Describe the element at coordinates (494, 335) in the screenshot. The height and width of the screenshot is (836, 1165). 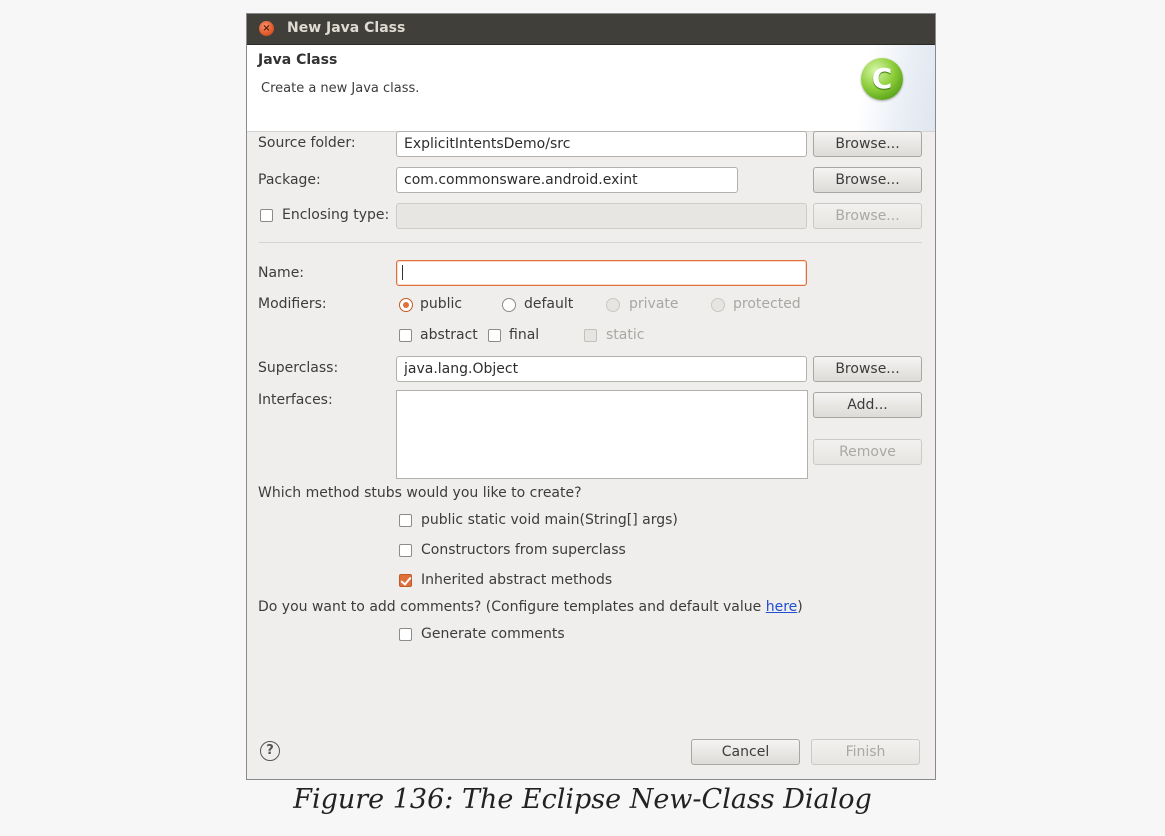
I see `final-checkbox` at that location.